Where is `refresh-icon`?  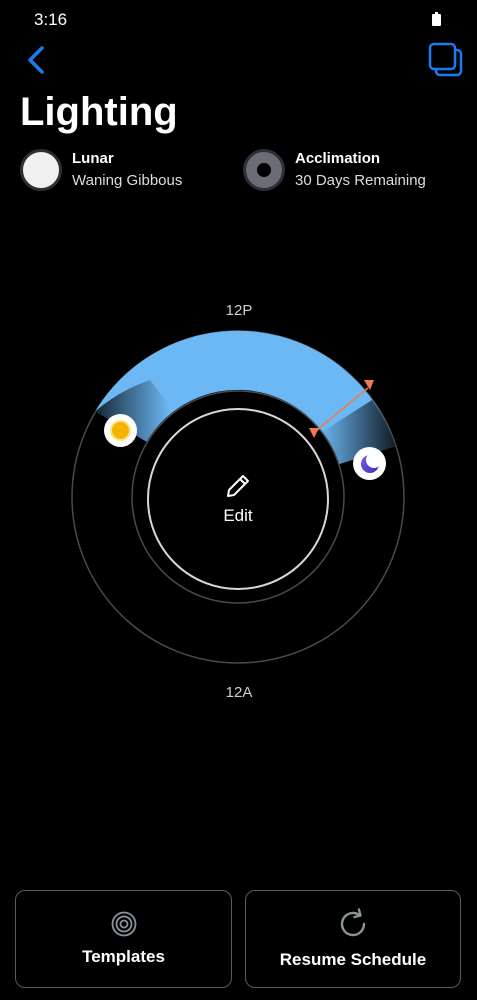
refresh-icon is located at coordinates (353, 922).